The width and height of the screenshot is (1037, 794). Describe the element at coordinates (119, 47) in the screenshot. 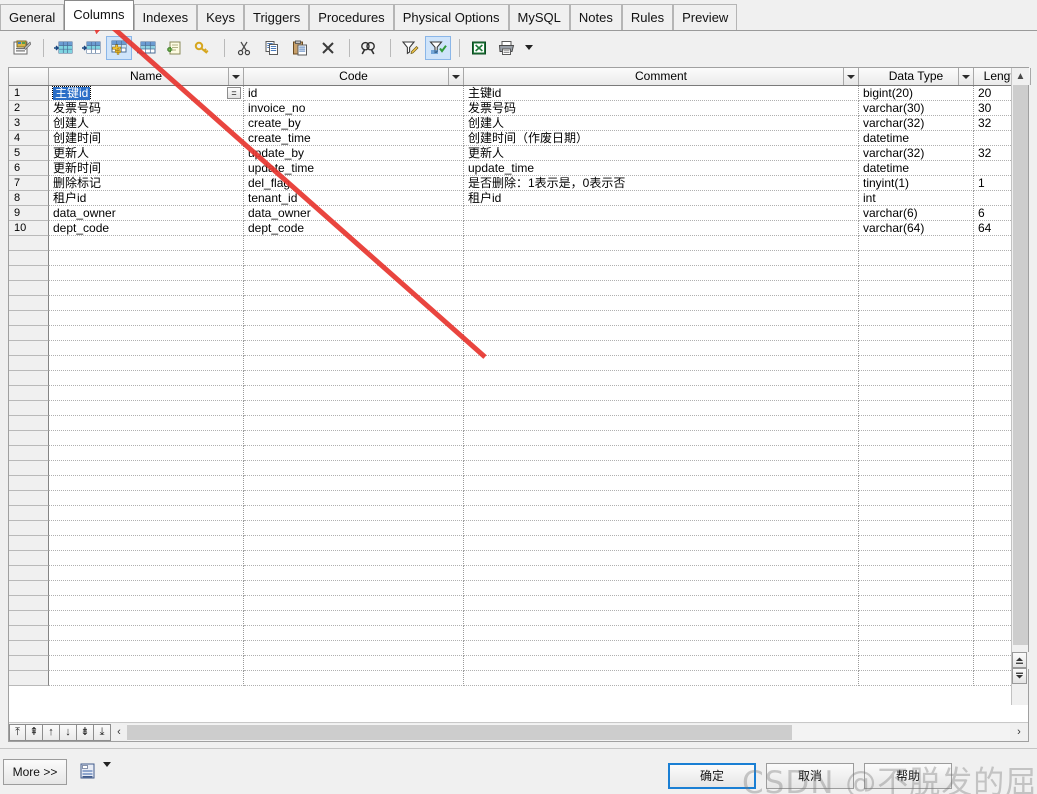

I see `add-row-icon` at that location.